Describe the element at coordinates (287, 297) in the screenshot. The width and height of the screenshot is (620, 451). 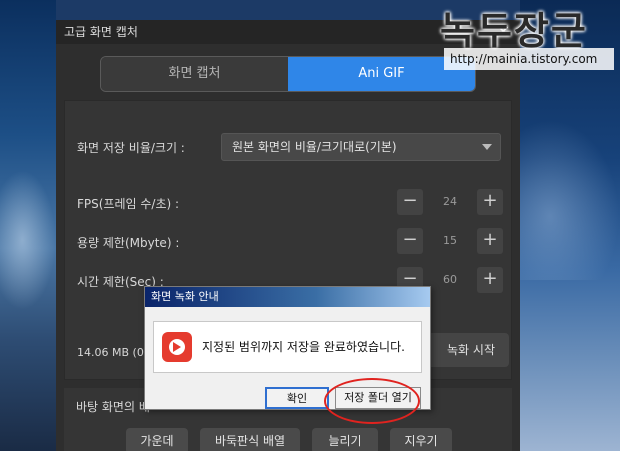
I see `dialog-title: 화면 녹화 안내` at that location.